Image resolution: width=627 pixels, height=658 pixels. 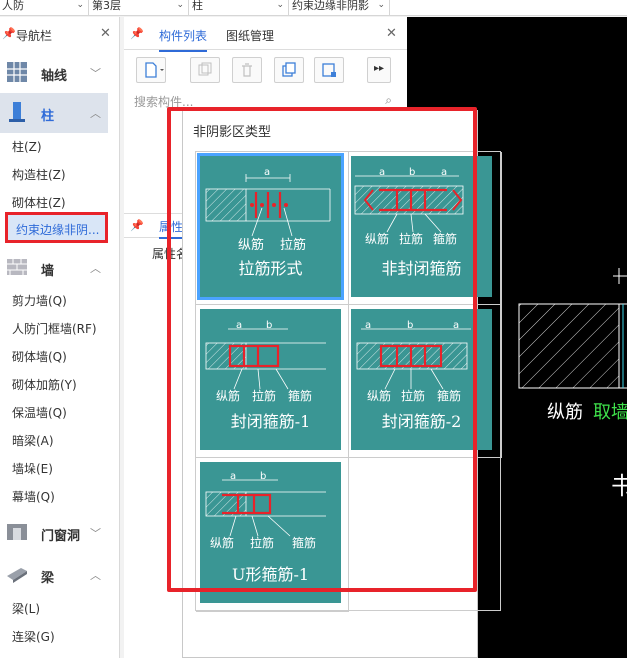 I want to click on new-component-button, so click(x=151, y=70).